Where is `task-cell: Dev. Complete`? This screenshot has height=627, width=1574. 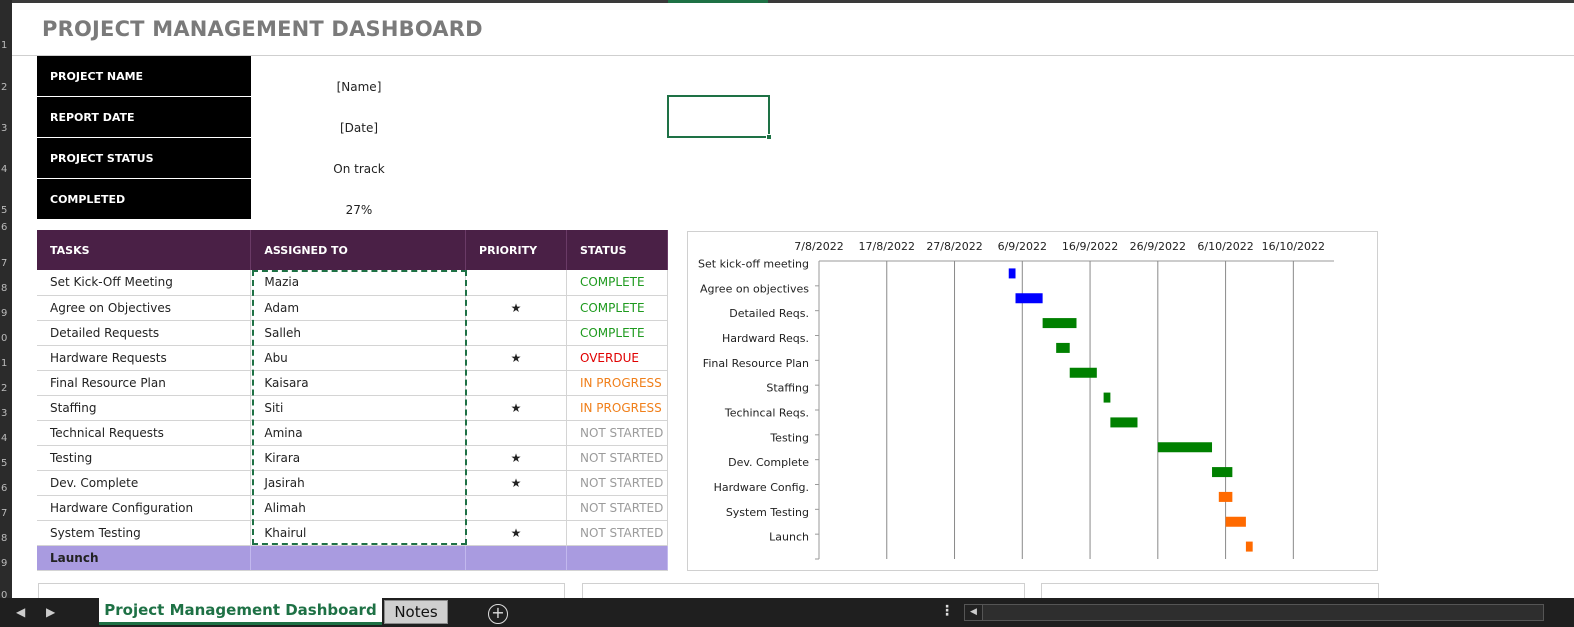
task-cell: Dev. Complete is located at coordinates (144, 483).